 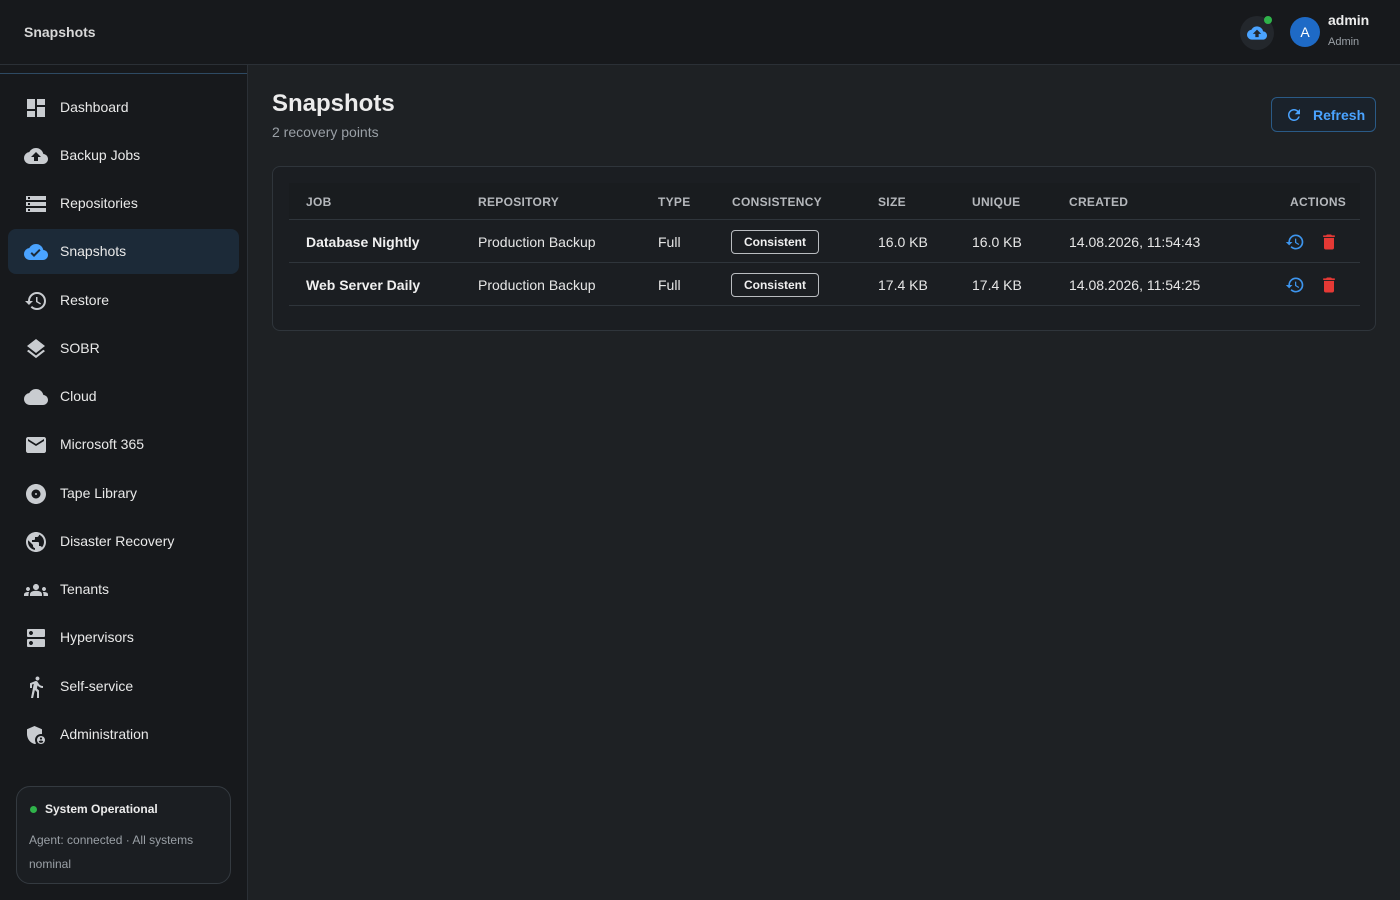 I want to click on column-header-type: TYPE, so click(x=674, y=202).